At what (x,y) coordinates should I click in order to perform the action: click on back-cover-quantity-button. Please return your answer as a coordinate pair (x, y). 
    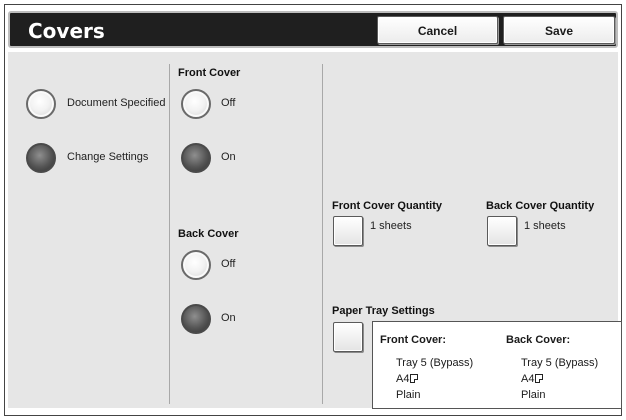
    Looking at the image, I should click on (502, 231).